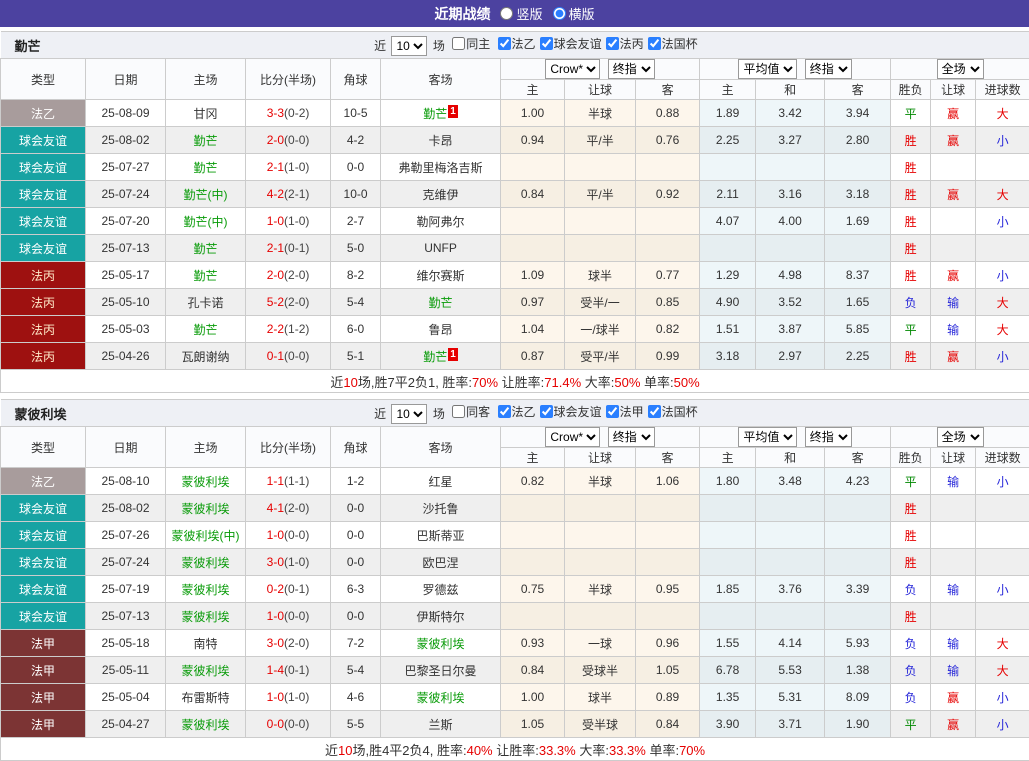  I want to click on fulltime-score: 2-0, so click(275, 275).